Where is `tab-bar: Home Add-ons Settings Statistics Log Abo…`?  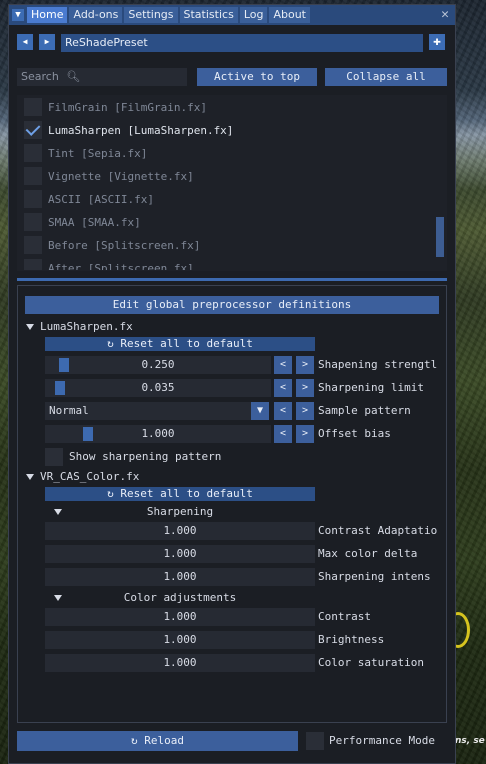 tab-bar: Home Add-ons Settings Statistics Log Abo… is located at coordinates (168, 16).